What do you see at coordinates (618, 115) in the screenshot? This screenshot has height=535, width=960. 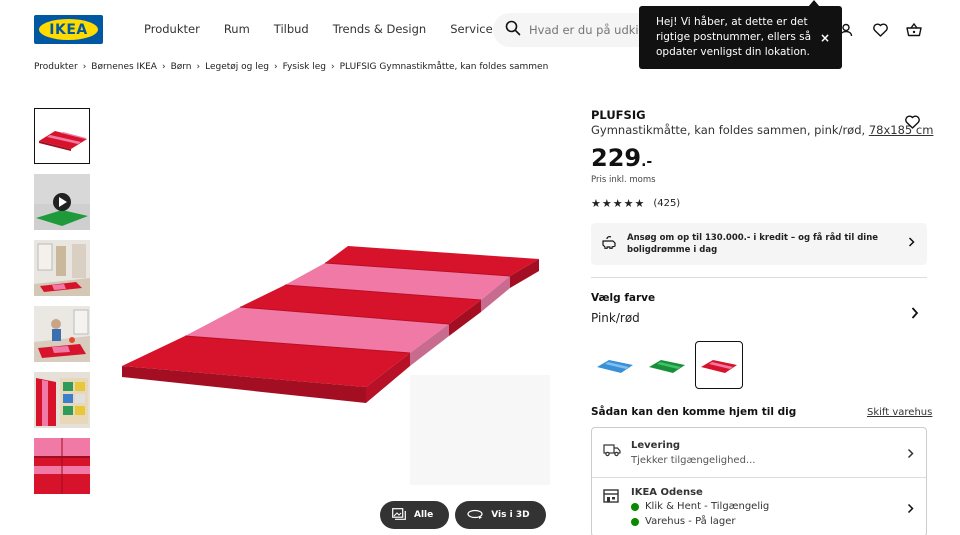 I see `product-name: PLUFSIG` at bounding box center [618, 115].